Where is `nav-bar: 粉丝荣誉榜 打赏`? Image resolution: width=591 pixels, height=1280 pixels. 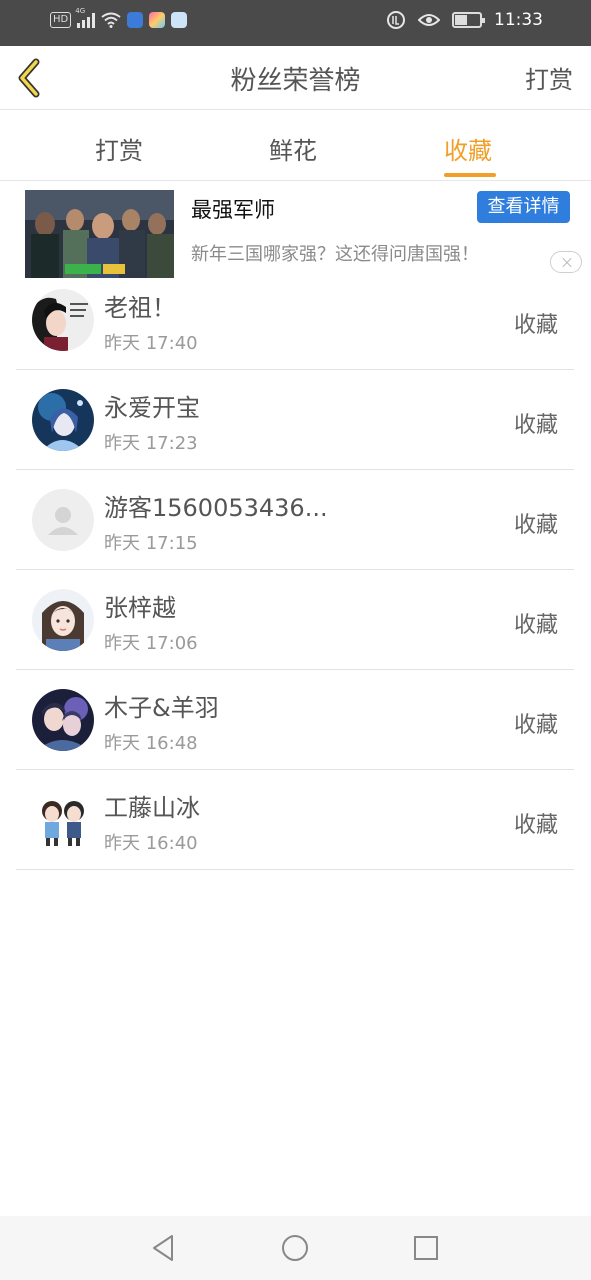 nav-bar: 粉丝荣誉榜 打赏 is located at coordinates (295, 78).